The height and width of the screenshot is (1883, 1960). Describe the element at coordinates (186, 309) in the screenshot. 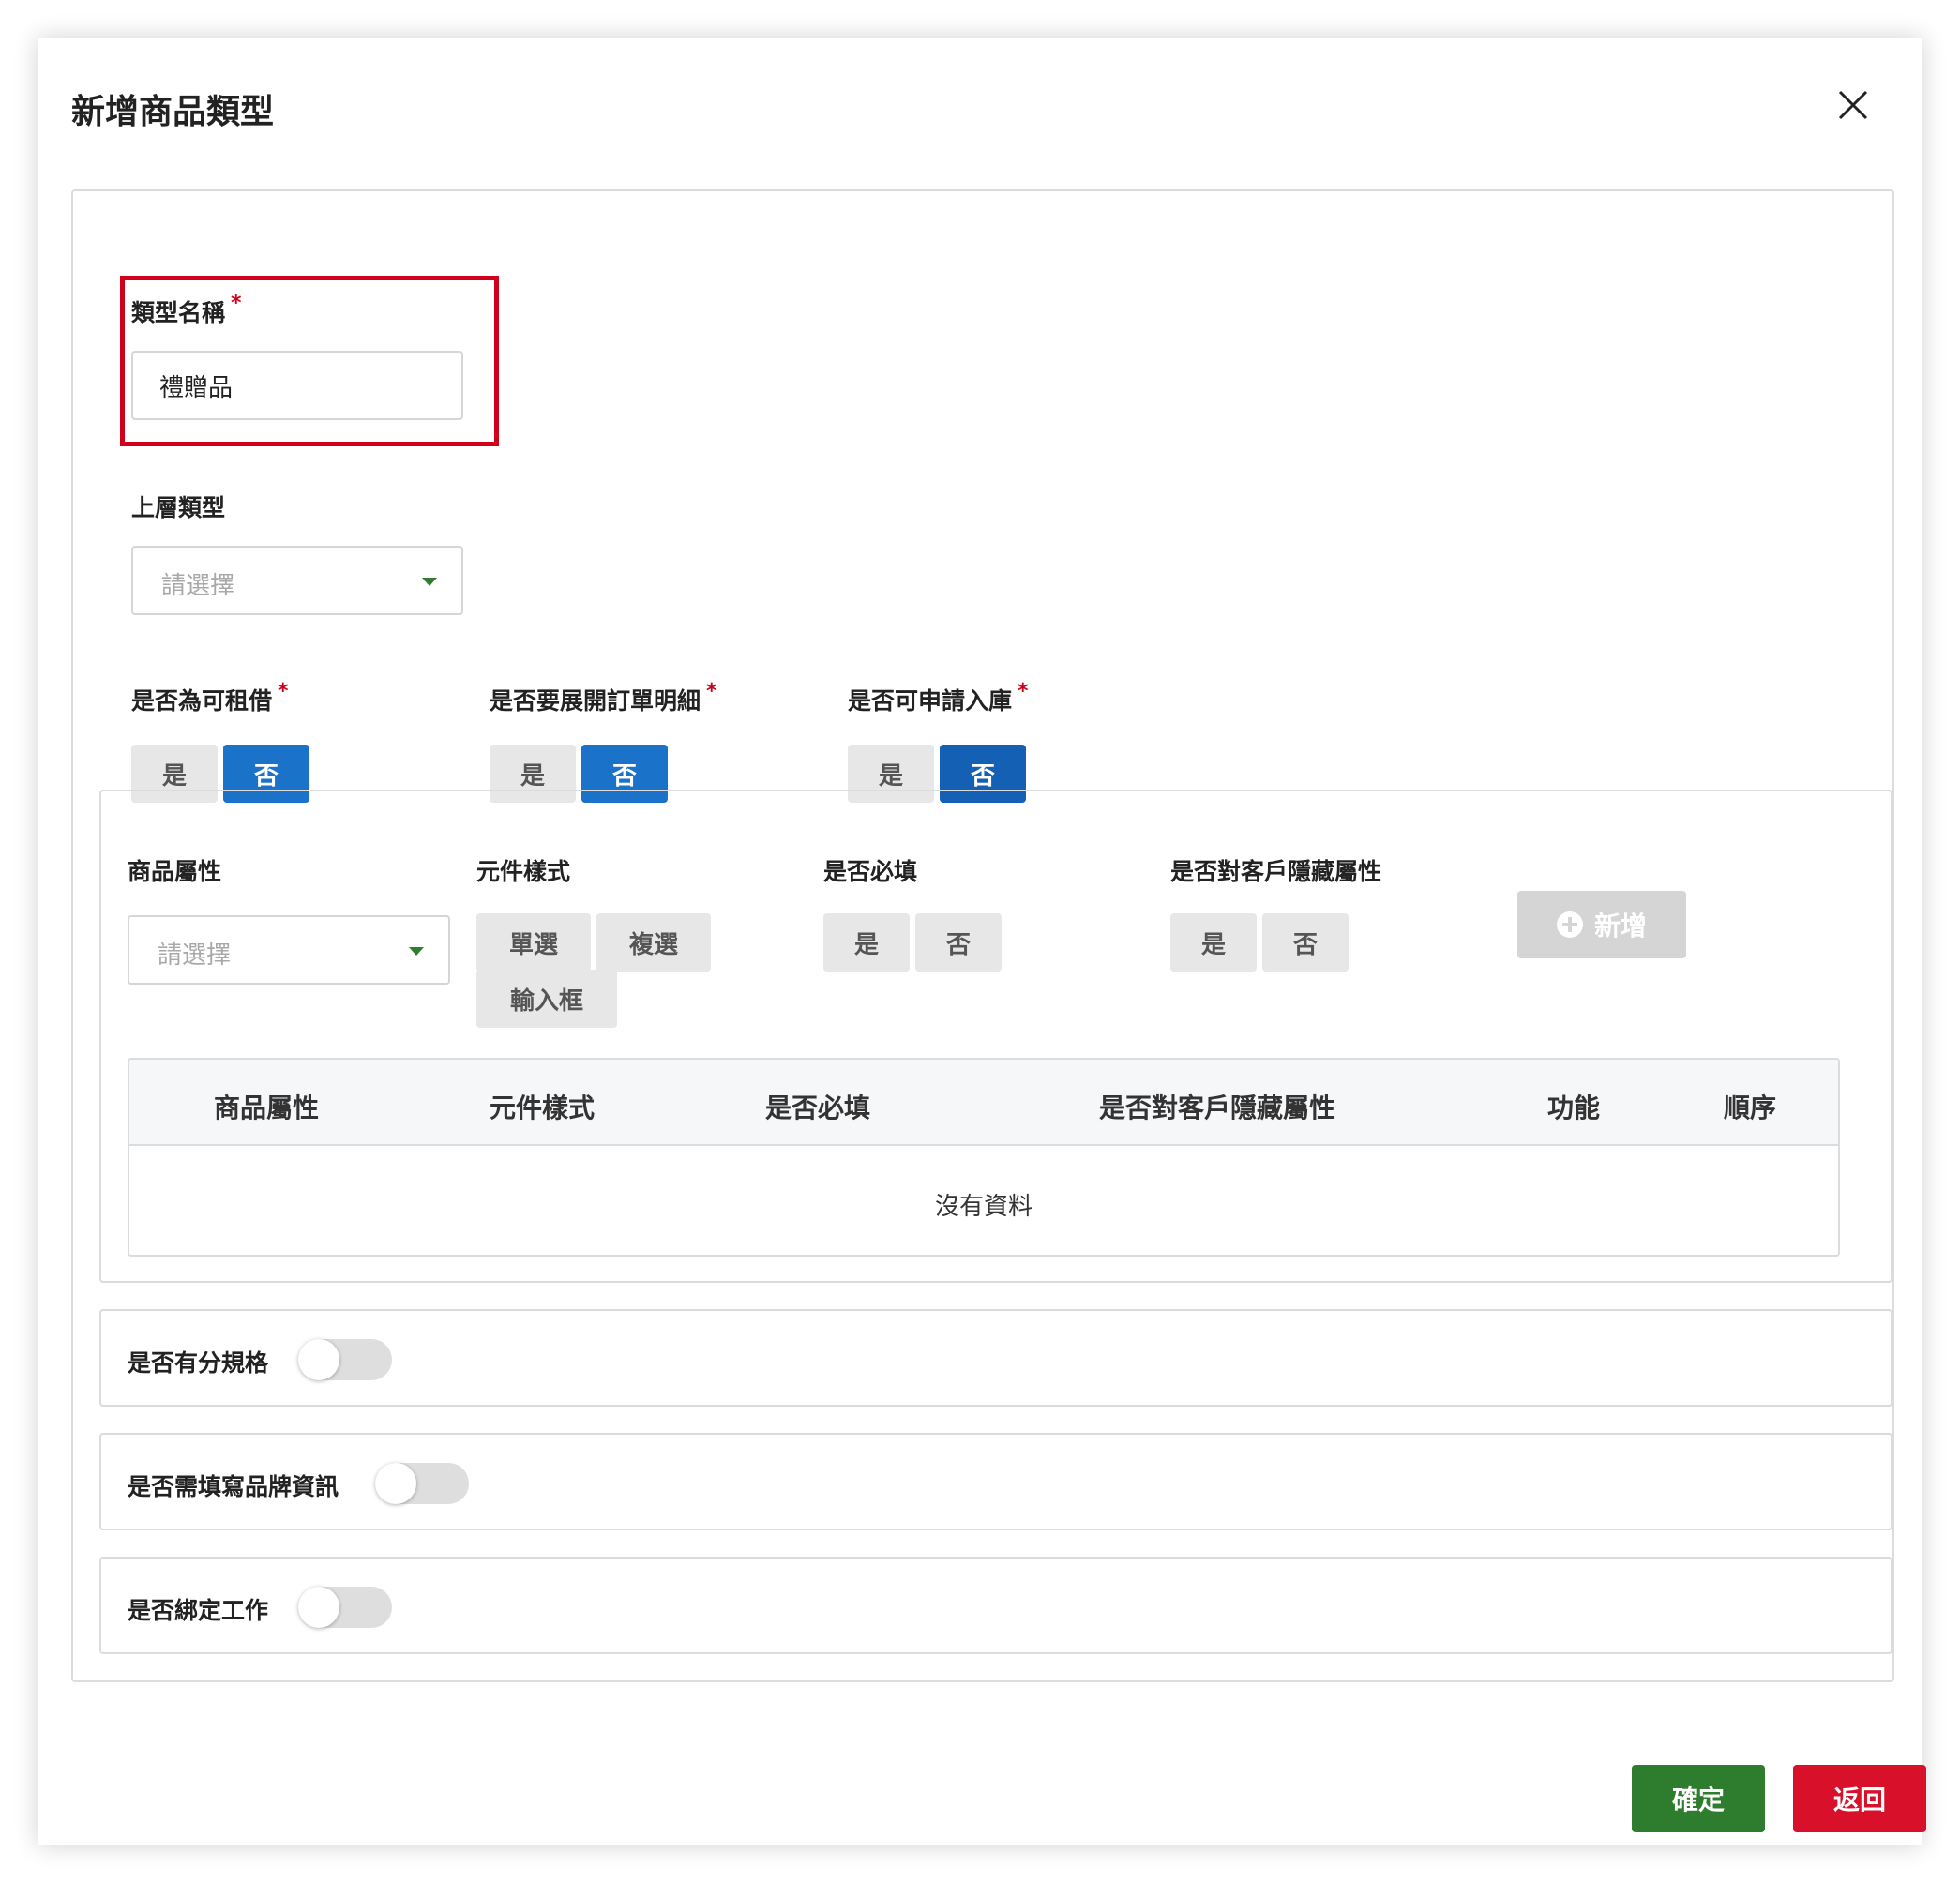

I see `type-name-label: 類型名稱 *` at that location.